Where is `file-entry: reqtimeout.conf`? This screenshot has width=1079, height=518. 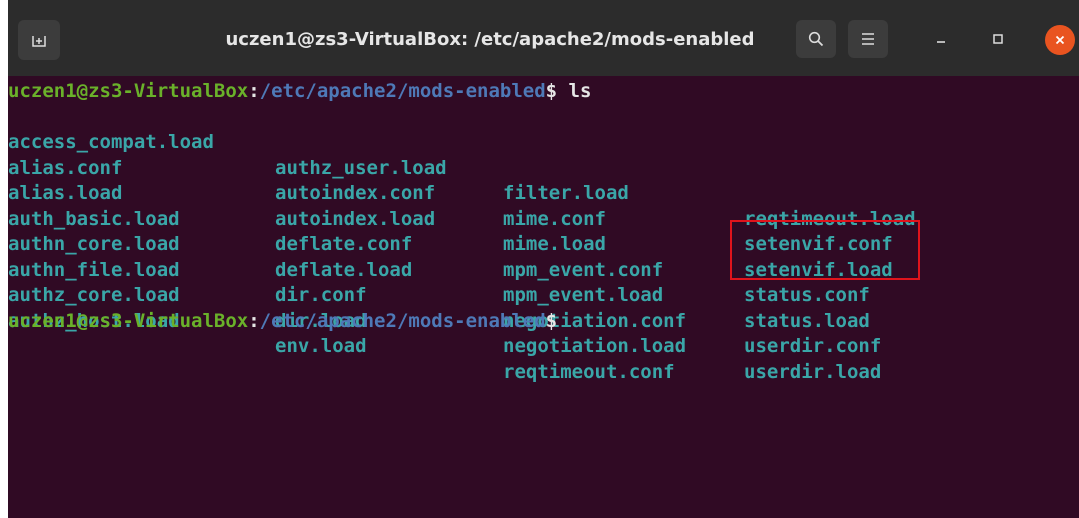
file-entry: reqtimeout.conf is located at coordinates (589, 371).